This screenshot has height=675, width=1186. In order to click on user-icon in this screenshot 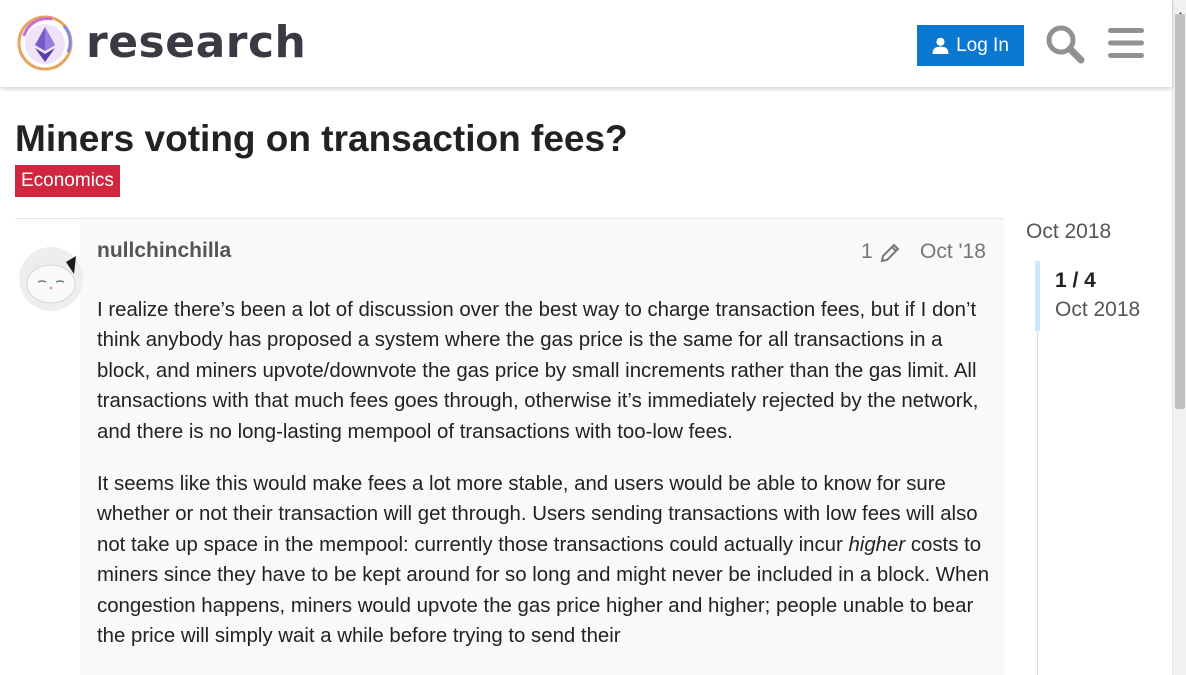, I will do `click(940, 45)`.